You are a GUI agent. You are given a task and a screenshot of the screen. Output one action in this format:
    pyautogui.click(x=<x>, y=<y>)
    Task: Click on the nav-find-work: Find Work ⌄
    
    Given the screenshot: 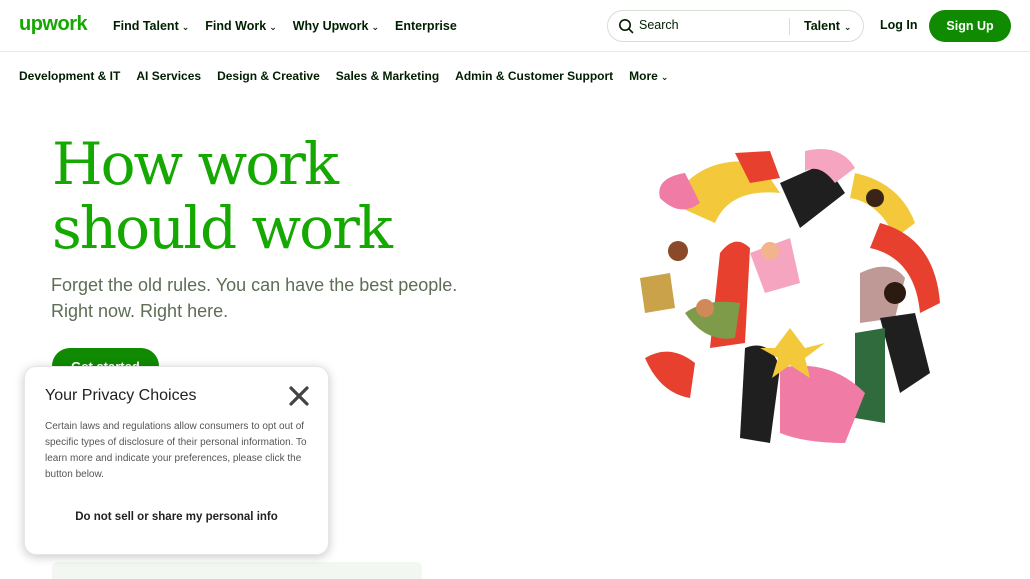 What is the action you would take?
    pyautogui.click(x=240, y=26)
    